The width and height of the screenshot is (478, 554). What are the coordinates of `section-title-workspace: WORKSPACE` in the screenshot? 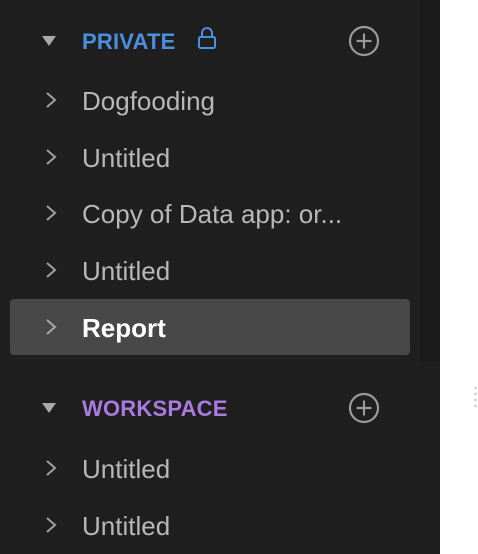 It's located at (155, 408).